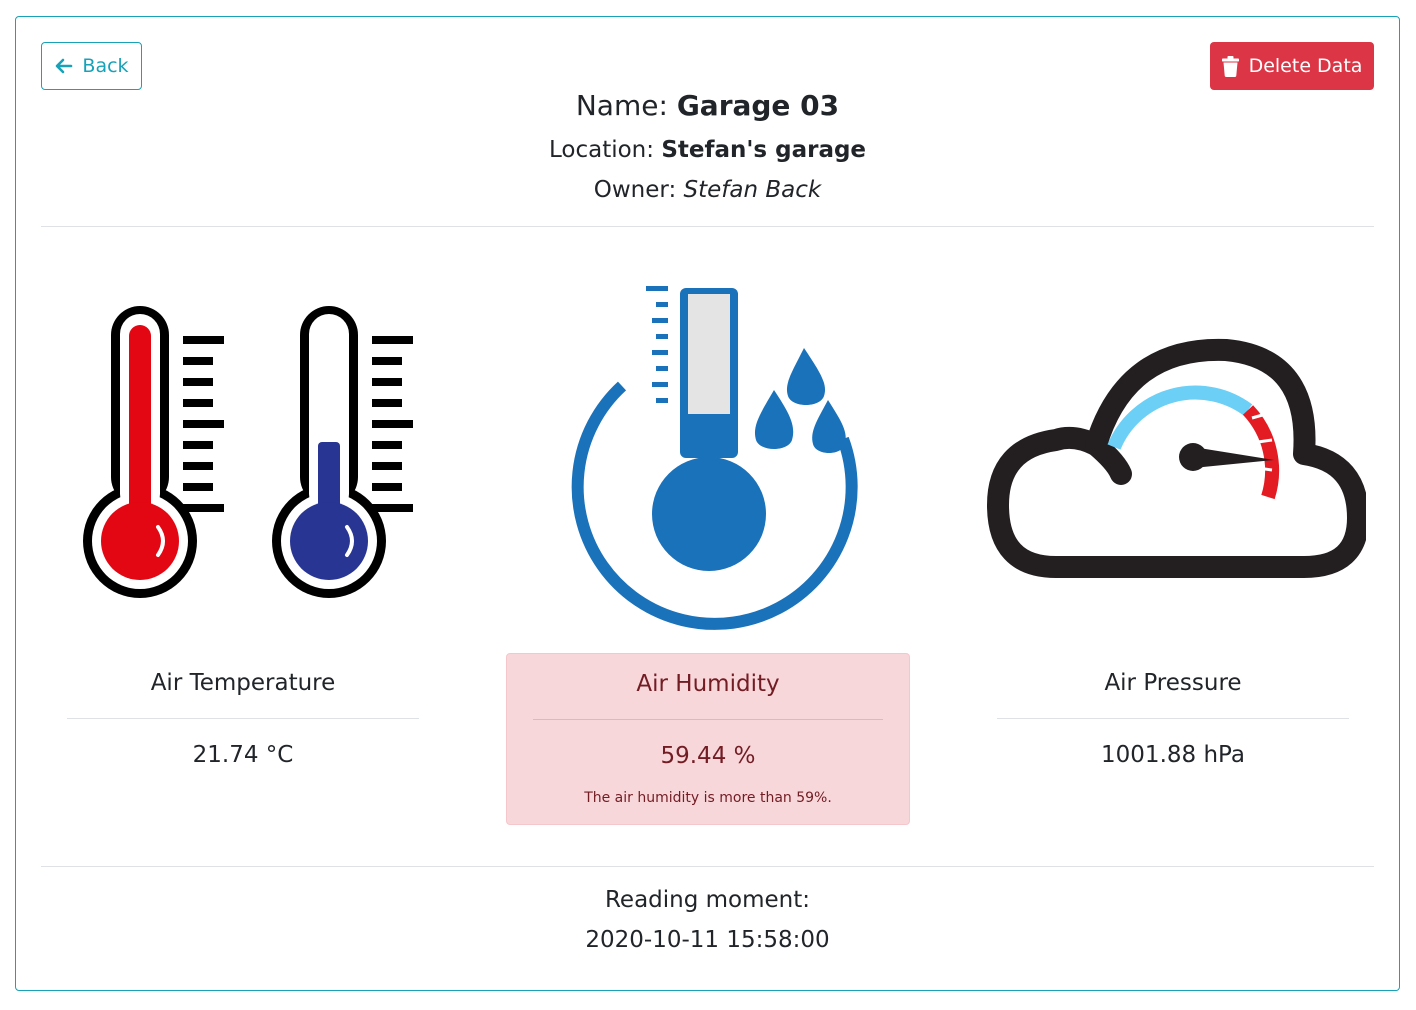  Describe the element at coordinates (243, 683) in the screenshot. I see `metric-label: Air Temperature` at that location.